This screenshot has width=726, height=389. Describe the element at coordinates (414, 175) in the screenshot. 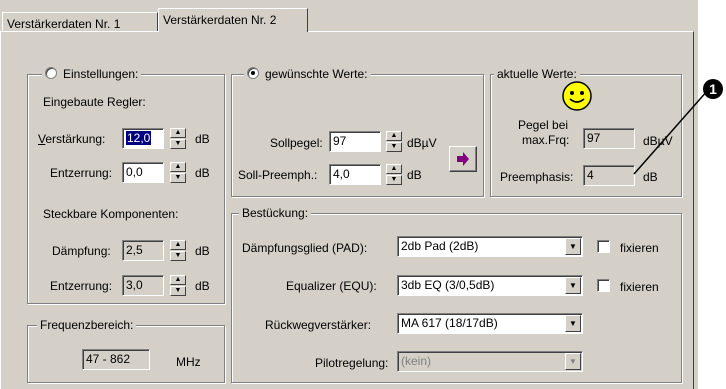

I see `target-preemph-unit: dB` at that location.